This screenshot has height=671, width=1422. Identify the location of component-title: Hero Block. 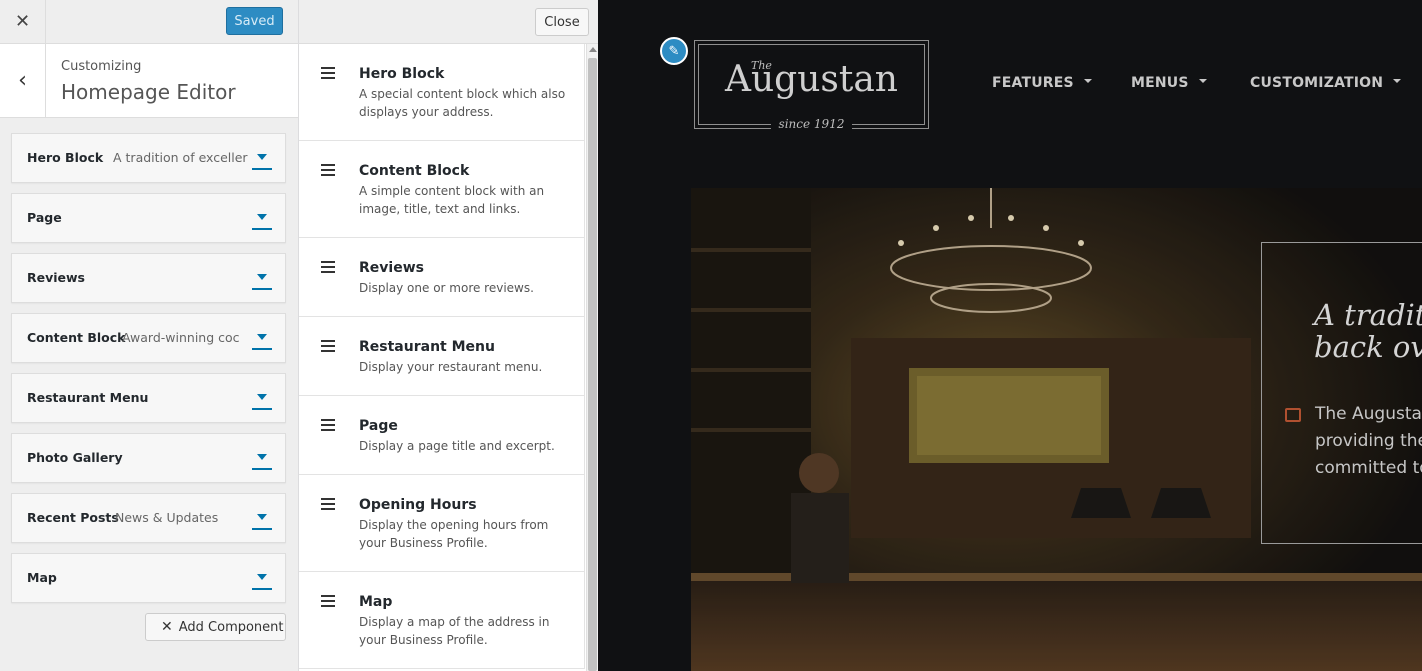
(65, 157).